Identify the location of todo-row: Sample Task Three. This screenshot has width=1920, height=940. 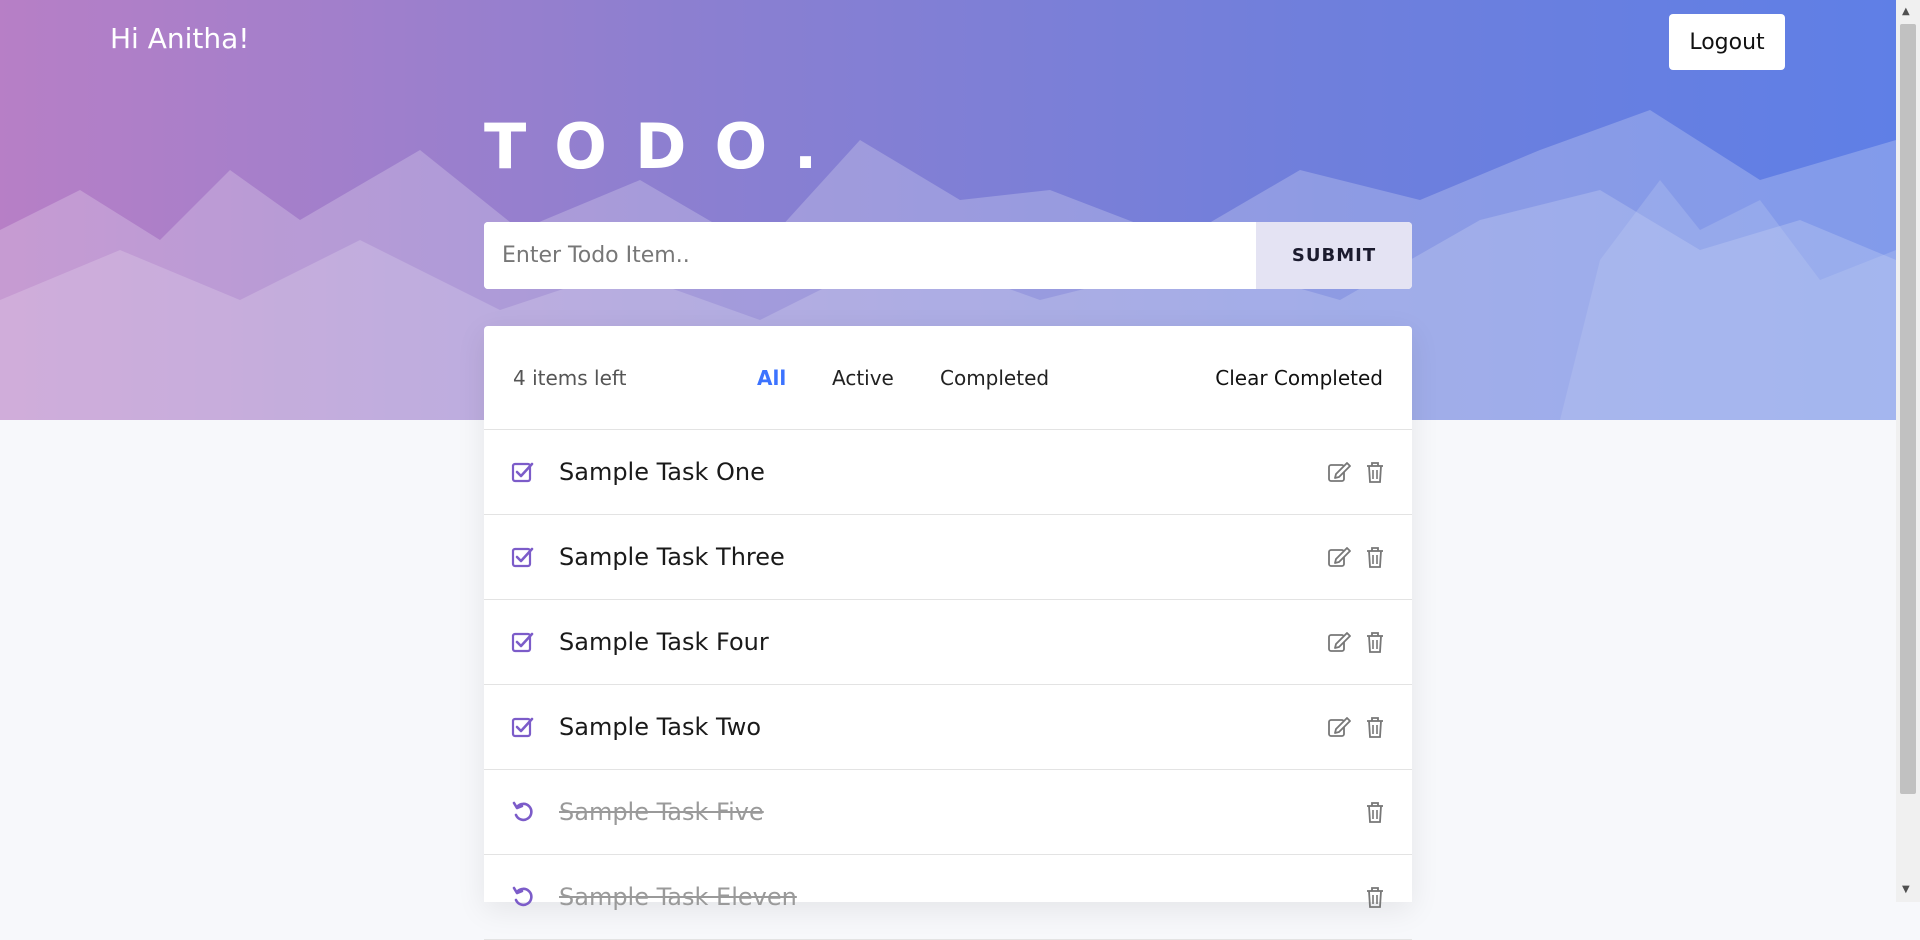
(948, 557).